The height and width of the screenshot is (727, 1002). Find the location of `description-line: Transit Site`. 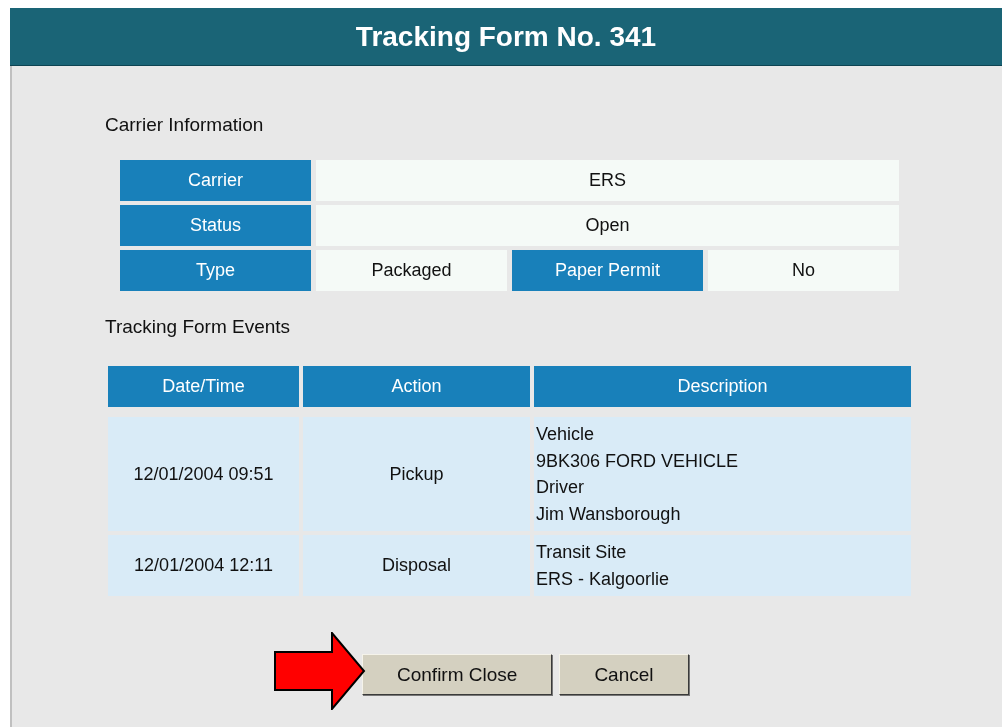

description-line: Transit Site is located at coordinates (581, 552).